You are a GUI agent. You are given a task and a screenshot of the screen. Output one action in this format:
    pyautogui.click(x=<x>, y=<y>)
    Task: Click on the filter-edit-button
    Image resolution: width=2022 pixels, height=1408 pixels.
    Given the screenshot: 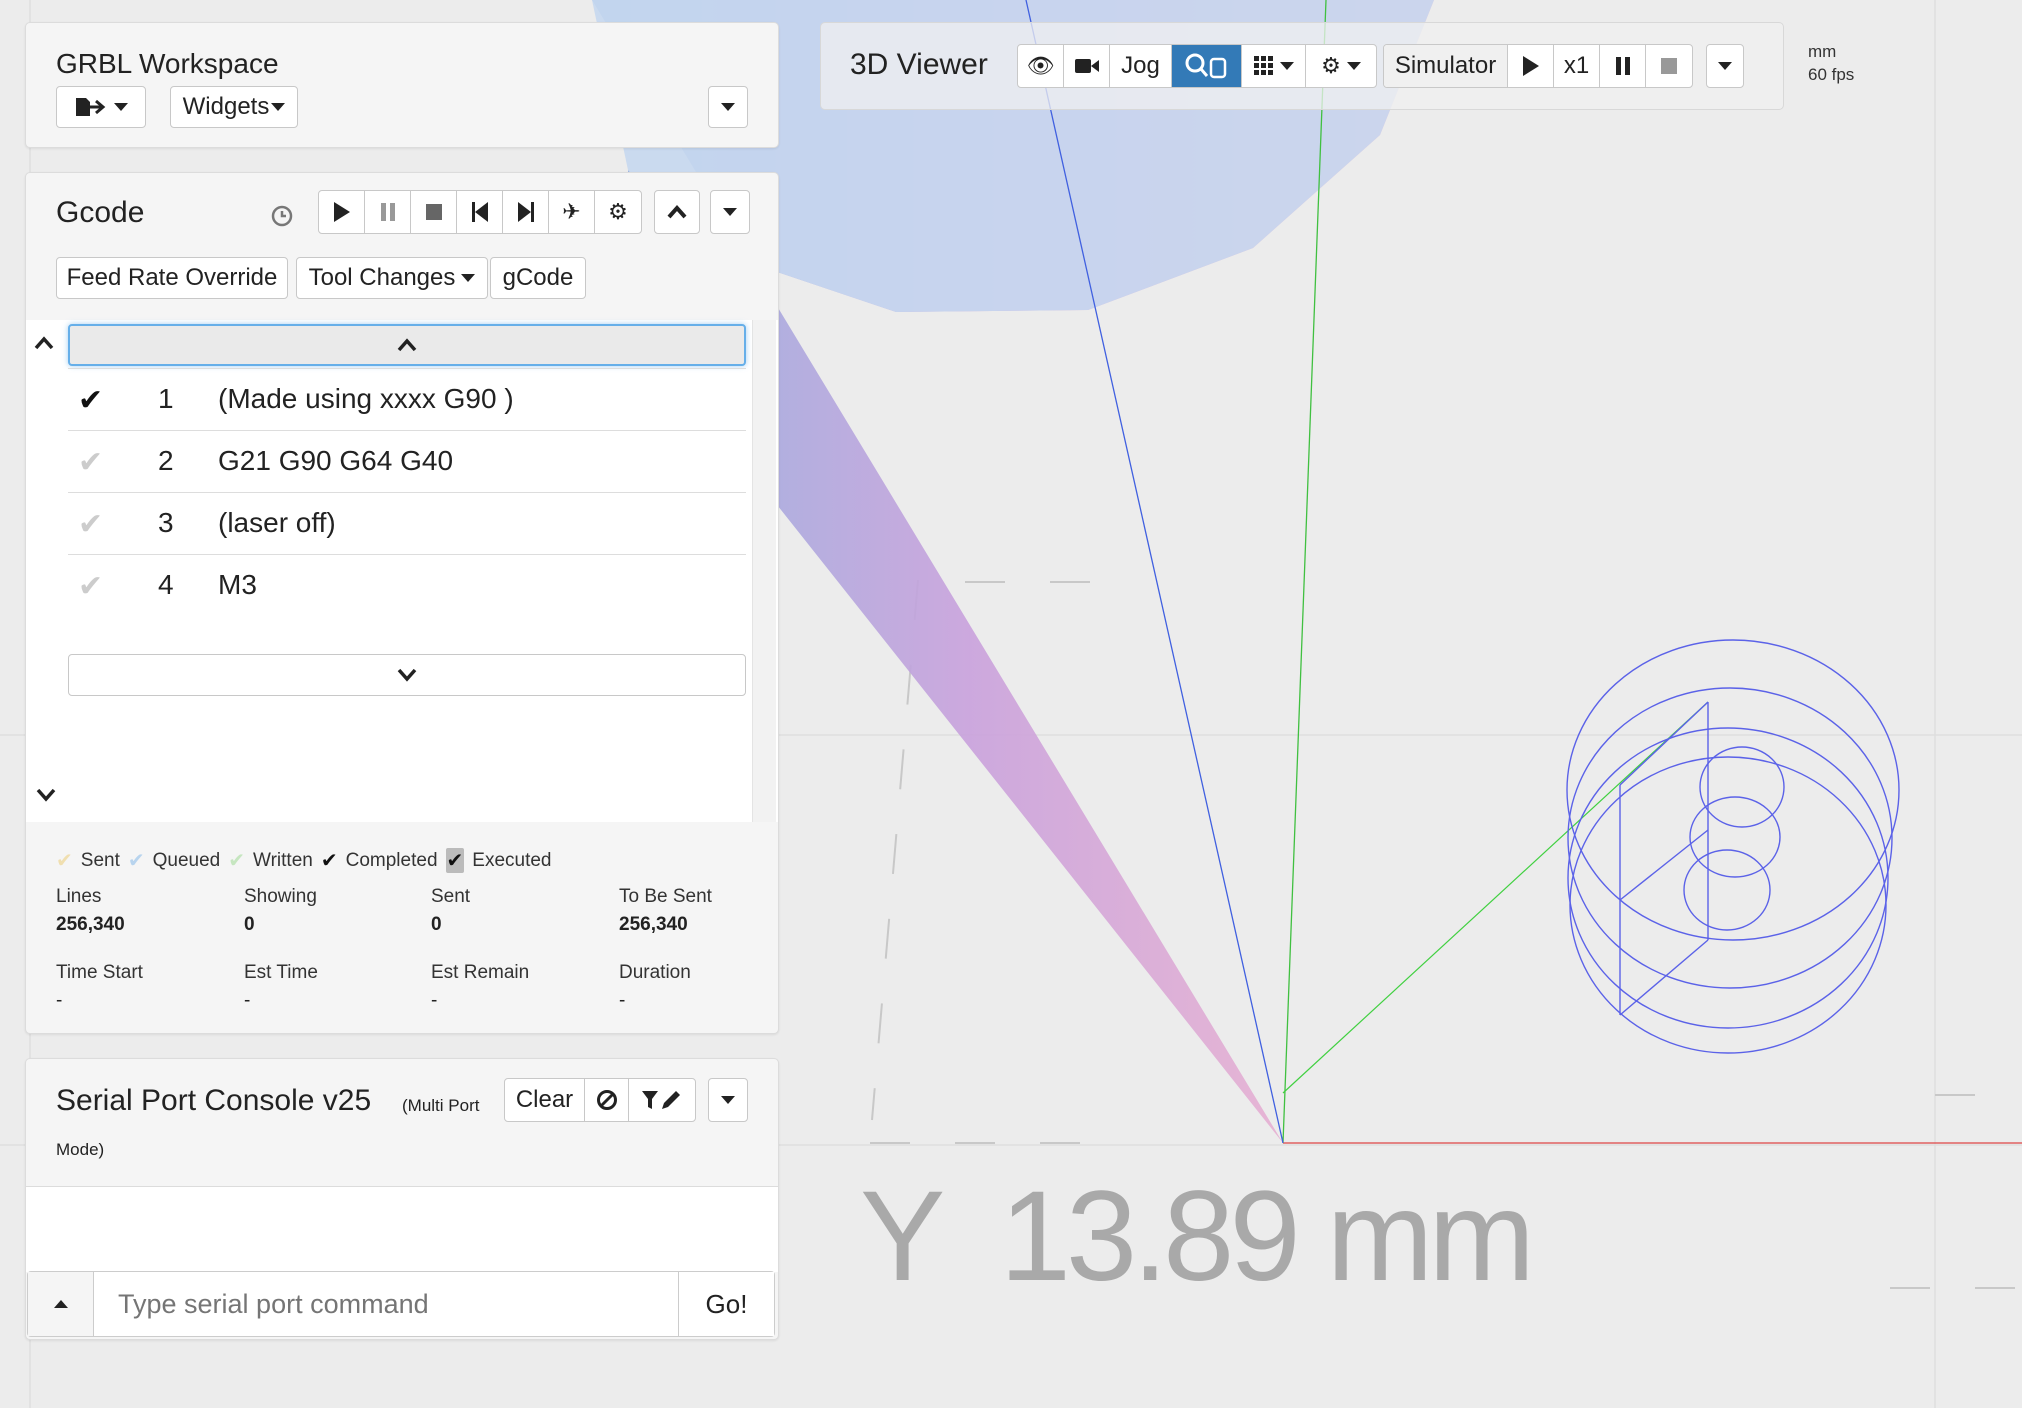 What is the action you would take?
    pyautogui.click(x=662, y=1100)
    